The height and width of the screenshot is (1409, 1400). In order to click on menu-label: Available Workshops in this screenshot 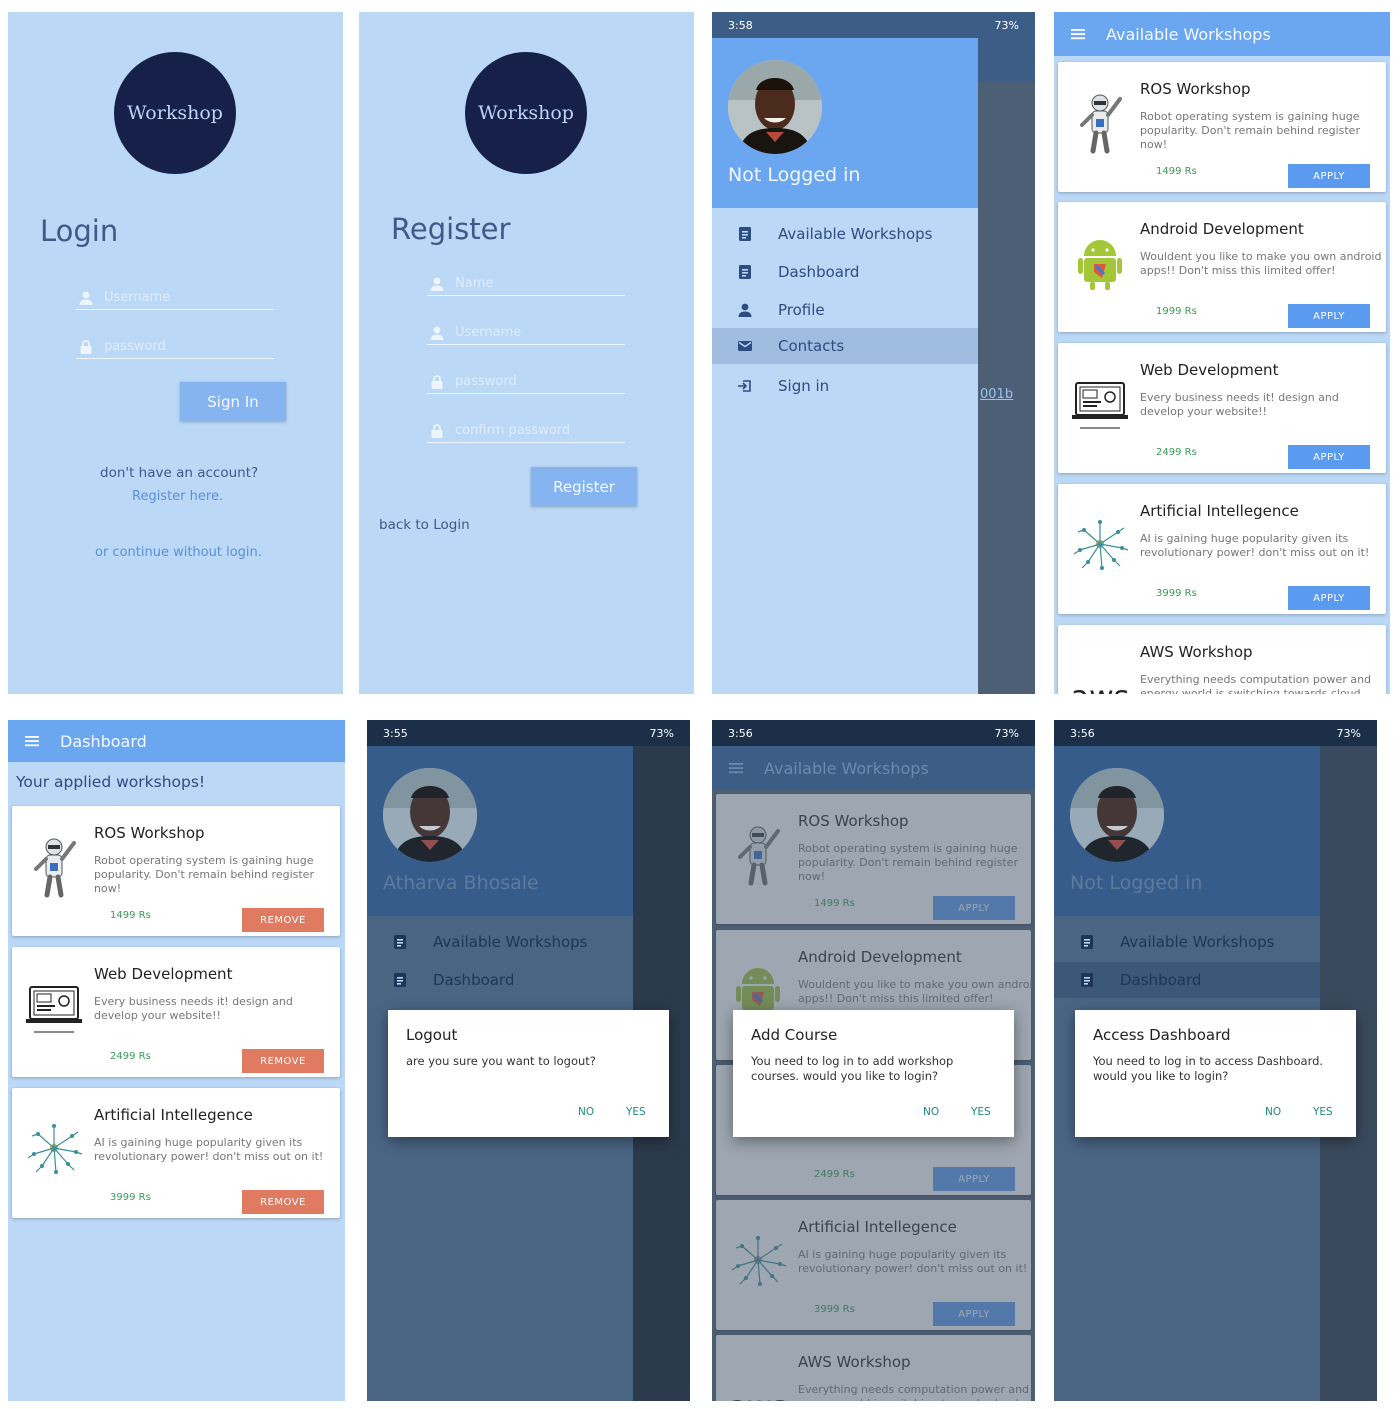, I will do `click(1197, 942)`.